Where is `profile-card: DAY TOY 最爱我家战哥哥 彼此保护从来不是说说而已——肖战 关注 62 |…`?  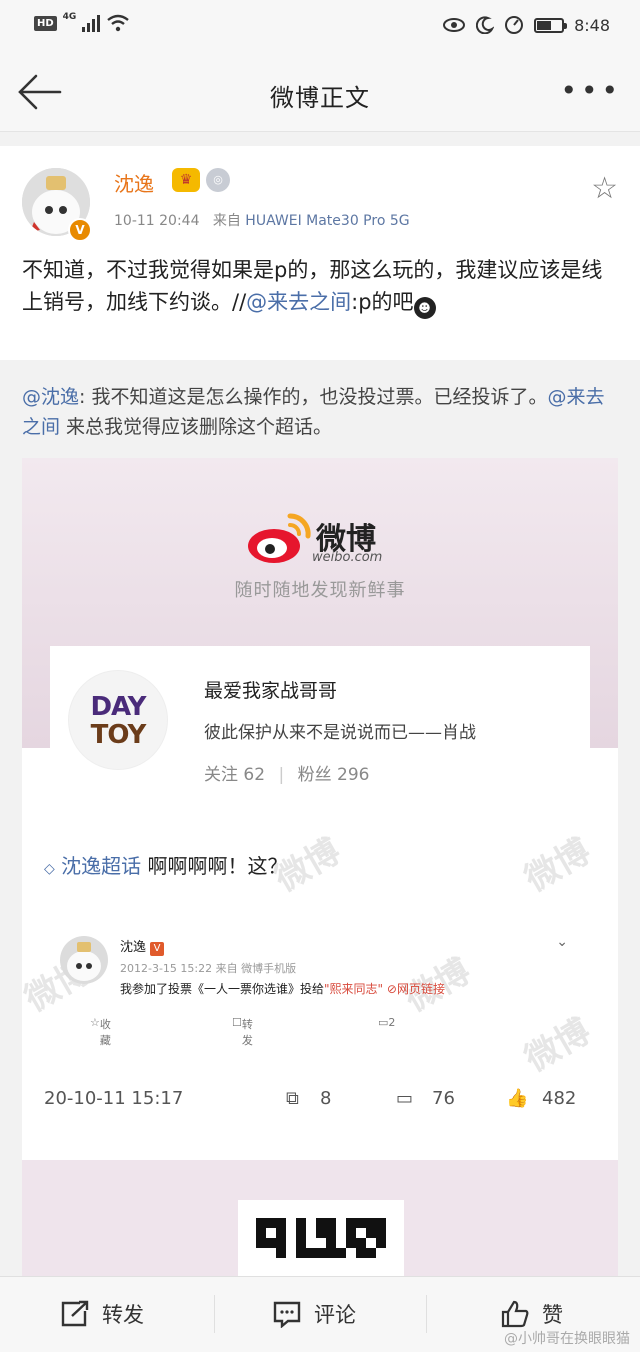
profile-card: DAY TOY 最爱我家战哥哥 彼此保护从来不是说说而已——肖战 关注 62 |… is located at coordinates (320, 718).